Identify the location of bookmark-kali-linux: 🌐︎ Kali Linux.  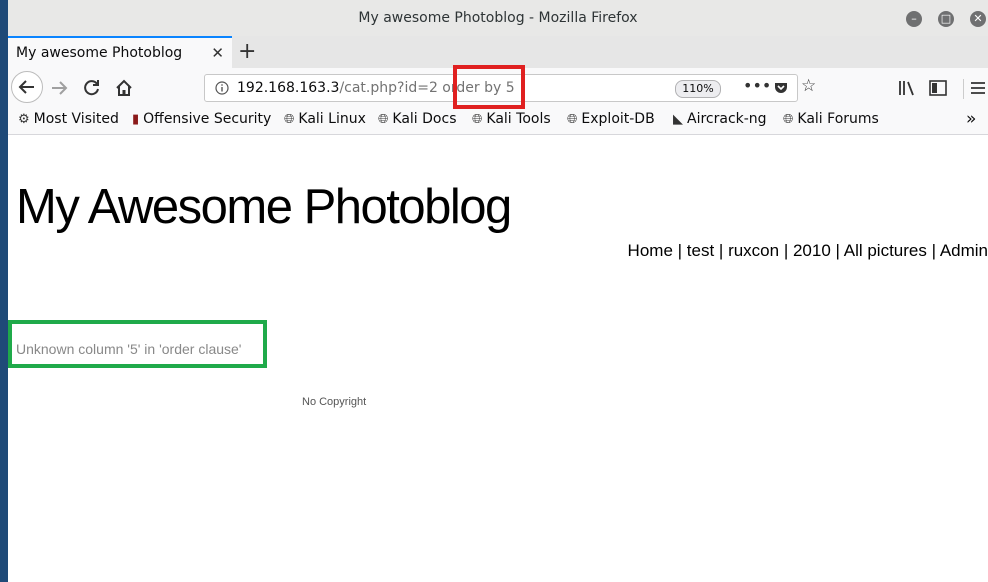
(325, 119).